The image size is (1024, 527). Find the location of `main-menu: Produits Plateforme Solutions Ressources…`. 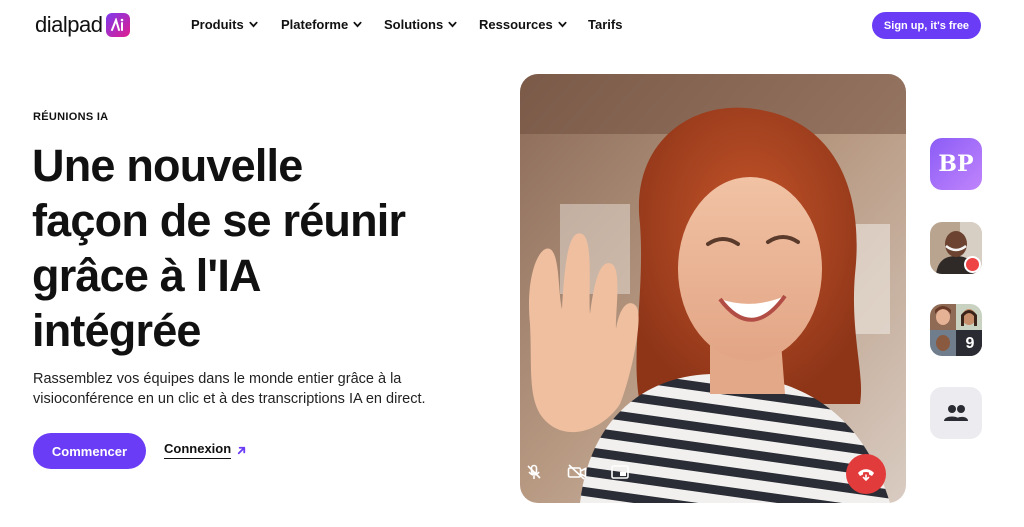

main-menu: Produits Plateforme Solutions Ressources… is located at coordinates (406, 24).